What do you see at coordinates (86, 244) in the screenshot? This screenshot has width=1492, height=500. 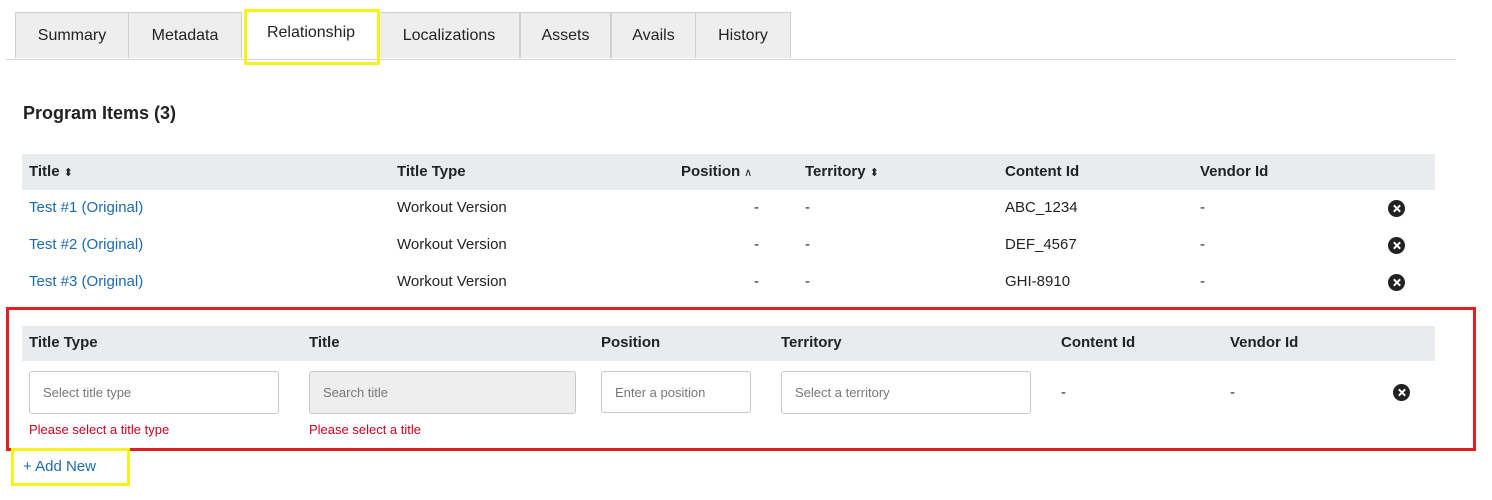 I see `row-title-link: Test #2 (Original)` at bounding box center [86, 244].